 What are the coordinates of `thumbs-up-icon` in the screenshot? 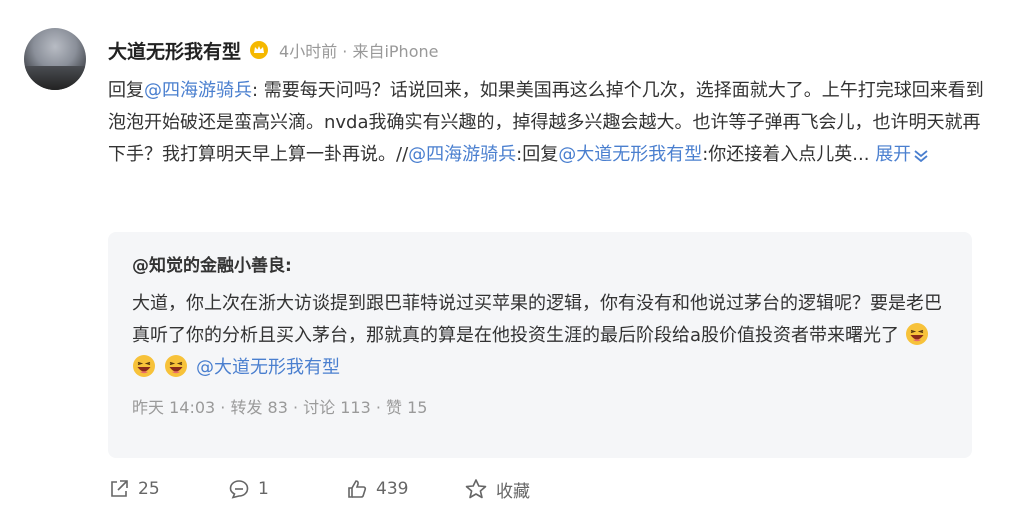 It's located at (357, 489).